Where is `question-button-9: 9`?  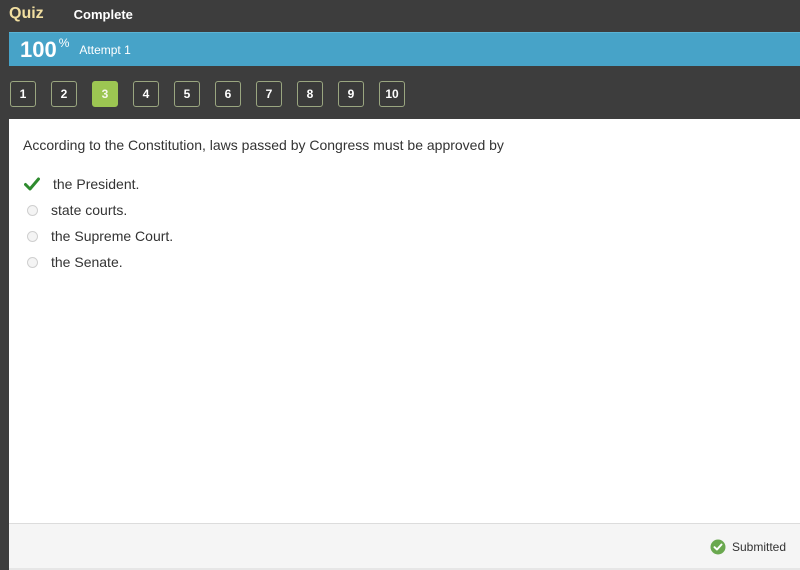 question-button-9: 9 is located at coordinates (351, 94).